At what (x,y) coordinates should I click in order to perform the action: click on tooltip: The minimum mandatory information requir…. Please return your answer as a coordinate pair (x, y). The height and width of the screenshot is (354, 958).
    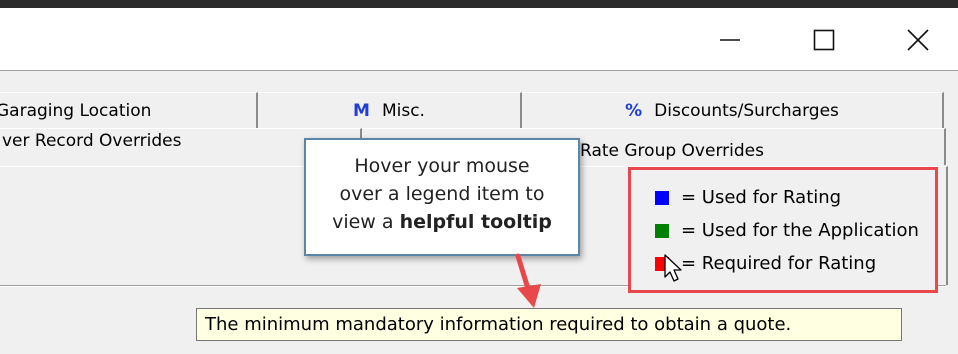
    Looking at the image, I should click on (549, 324).